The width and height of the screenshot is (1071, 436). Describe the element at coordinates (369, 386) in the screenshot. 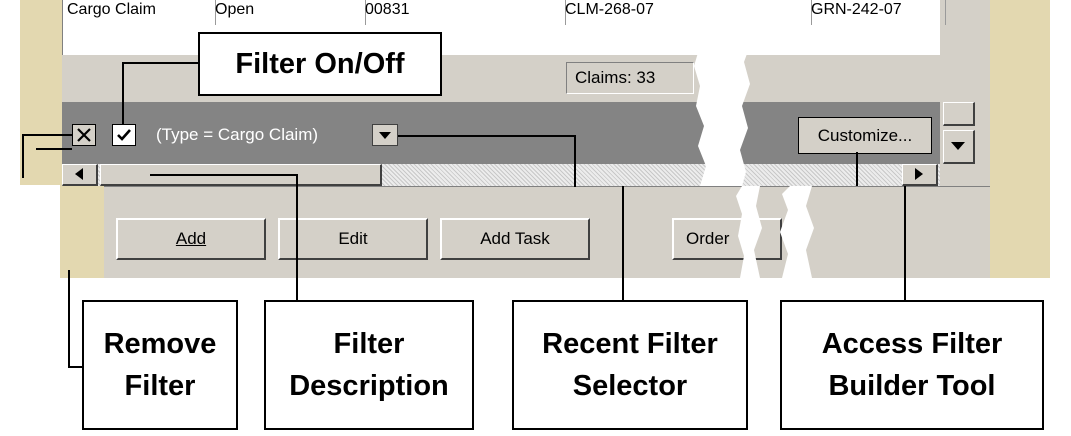

I see `callout-filter-description-line2: Description` at that location.